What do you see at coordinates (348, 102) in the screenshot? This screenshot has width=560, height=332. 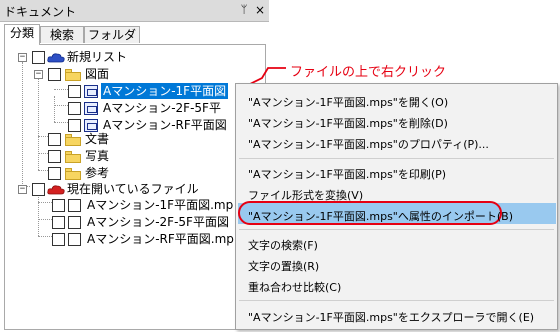 I see `menu-item-open: "Aマンション-1F平面図.mps"を開く(O)` at bounding box center [348, 102].